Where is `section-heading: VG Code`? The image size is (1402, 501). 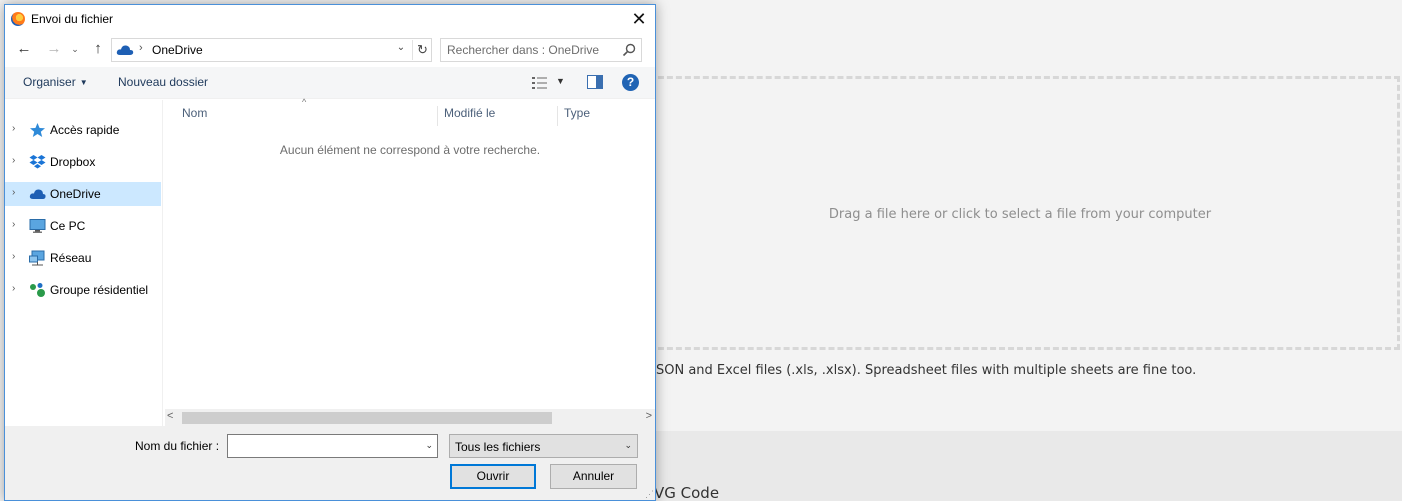 section-heading: VG Code is located at coordinates (687, 492).